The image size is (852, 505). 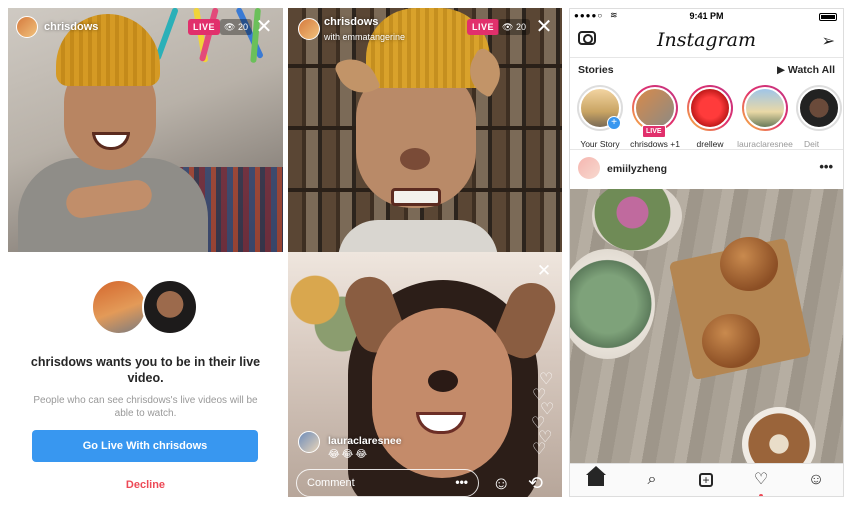 What do you see at coordinates (170, 307) in the screenshot?
I see `avatar-guest` at bounding box center [170, 307].